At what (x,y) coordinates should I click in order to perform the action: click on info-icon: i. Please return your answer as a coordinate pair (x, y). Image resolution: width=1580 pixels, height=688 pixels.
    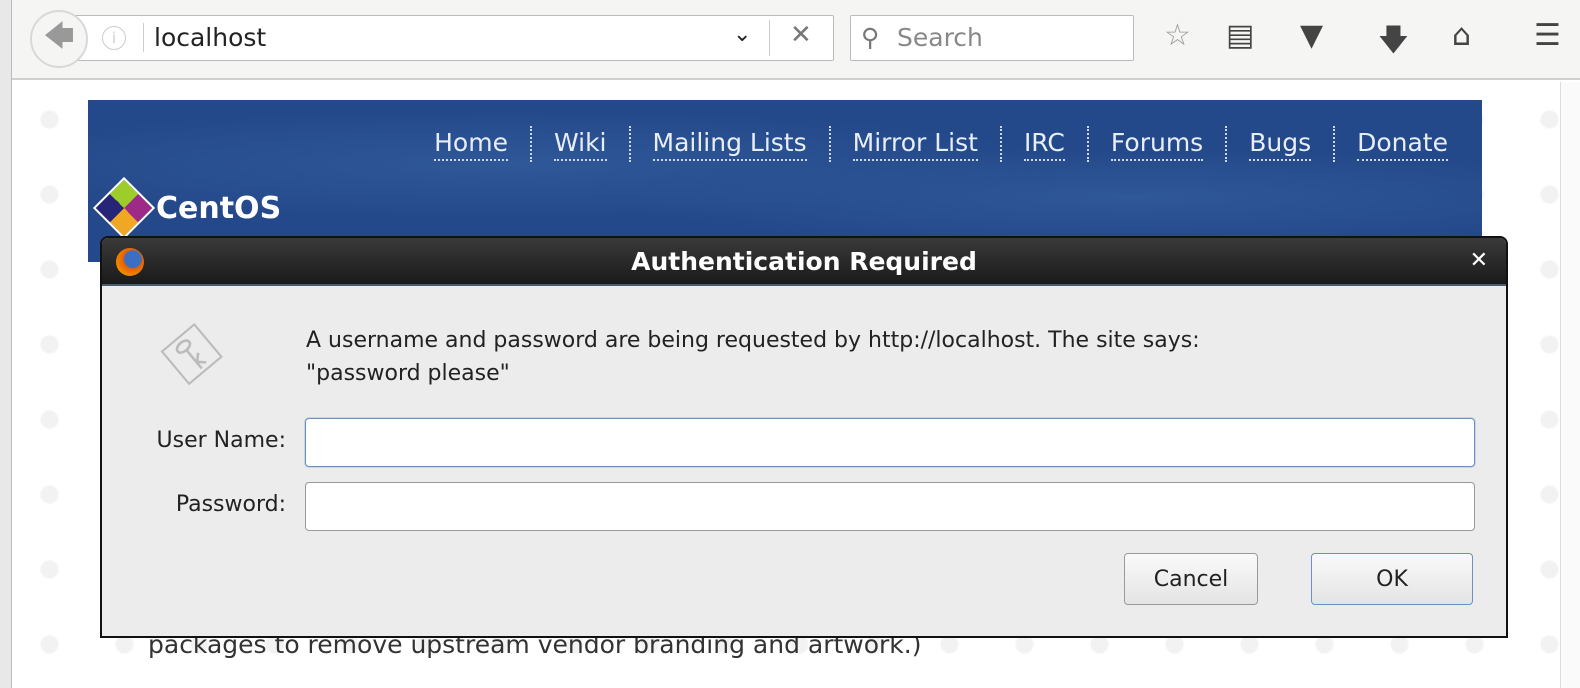
    Looking at the image, I should click on (114, 38).